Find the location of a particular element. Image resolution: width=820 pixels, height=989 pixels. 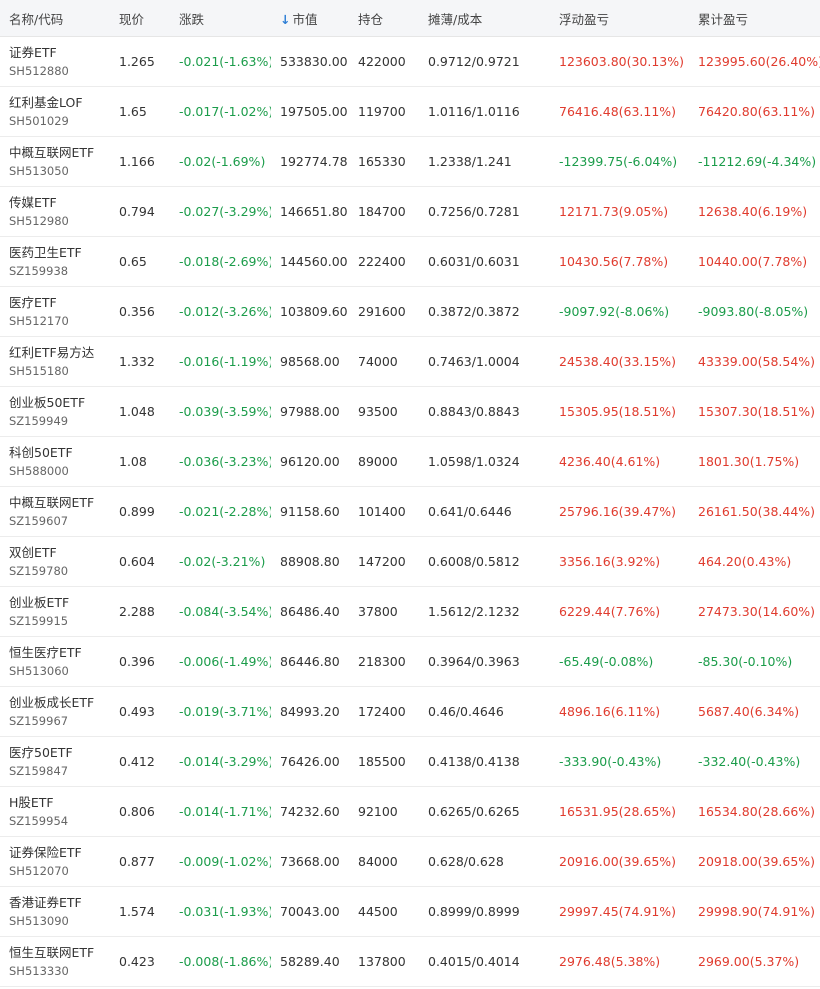

market-value-cell: 86446.80 is located at coordinates (310, 661).